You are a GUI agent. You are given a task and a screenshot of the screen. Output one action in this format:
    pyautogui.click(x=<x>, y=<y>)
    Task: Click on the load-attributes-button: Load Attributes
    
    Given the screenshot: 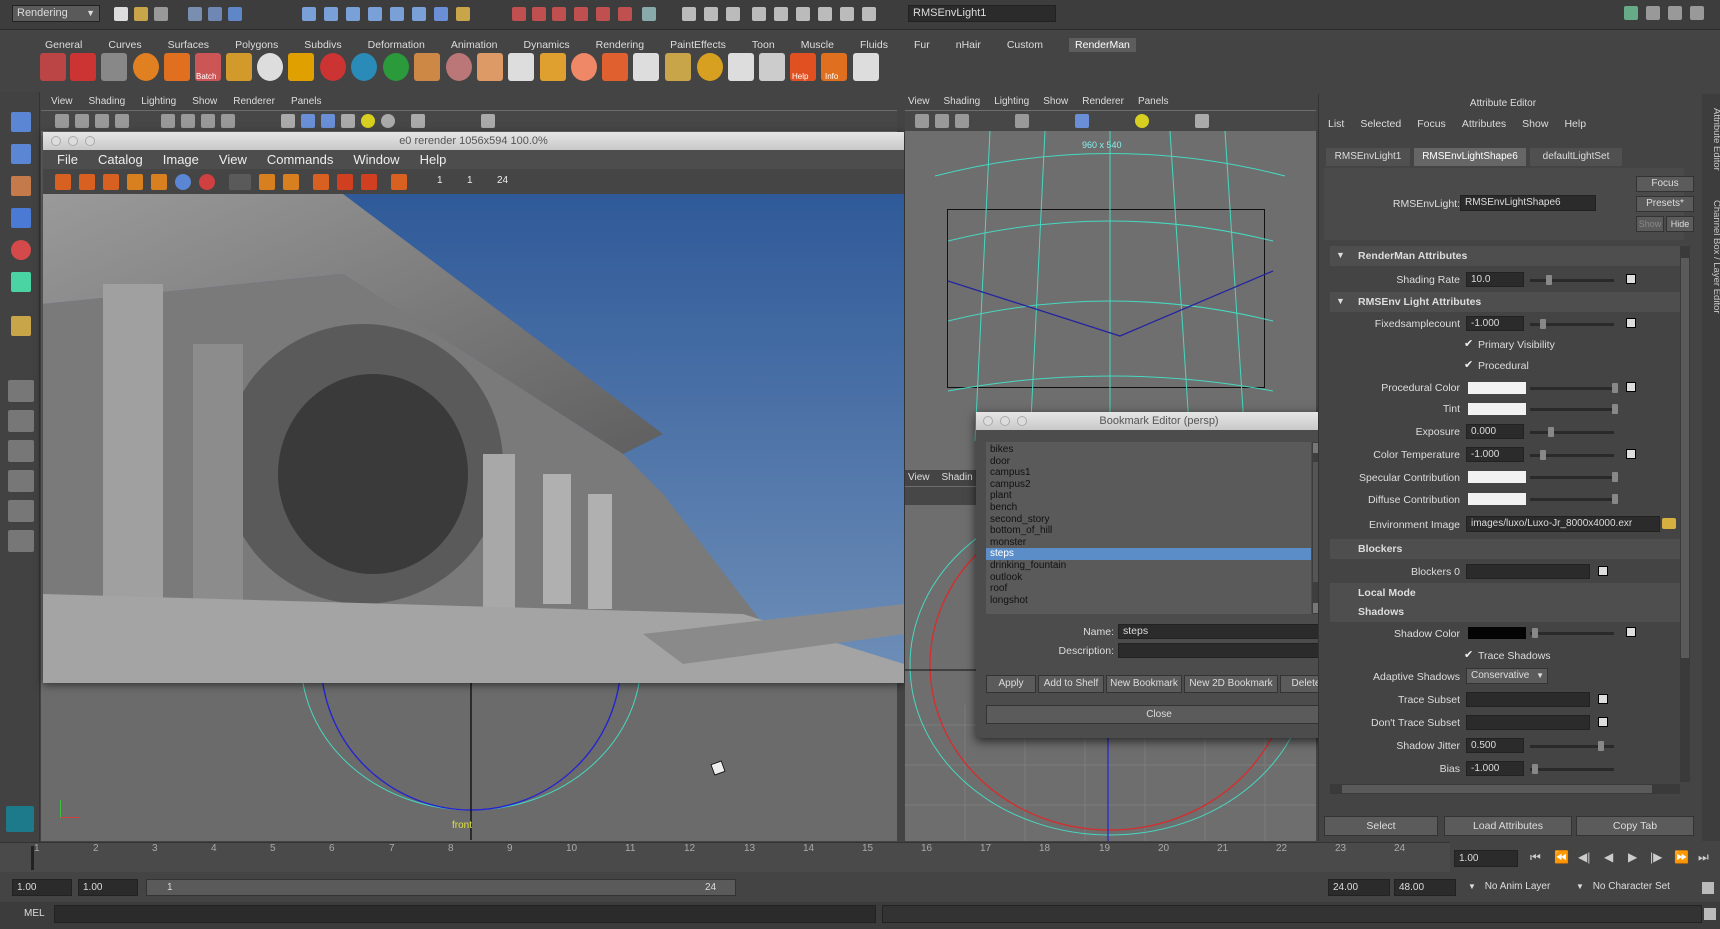 What is the action you would take?
    pyautogui.click(x=1508, y=826)
    